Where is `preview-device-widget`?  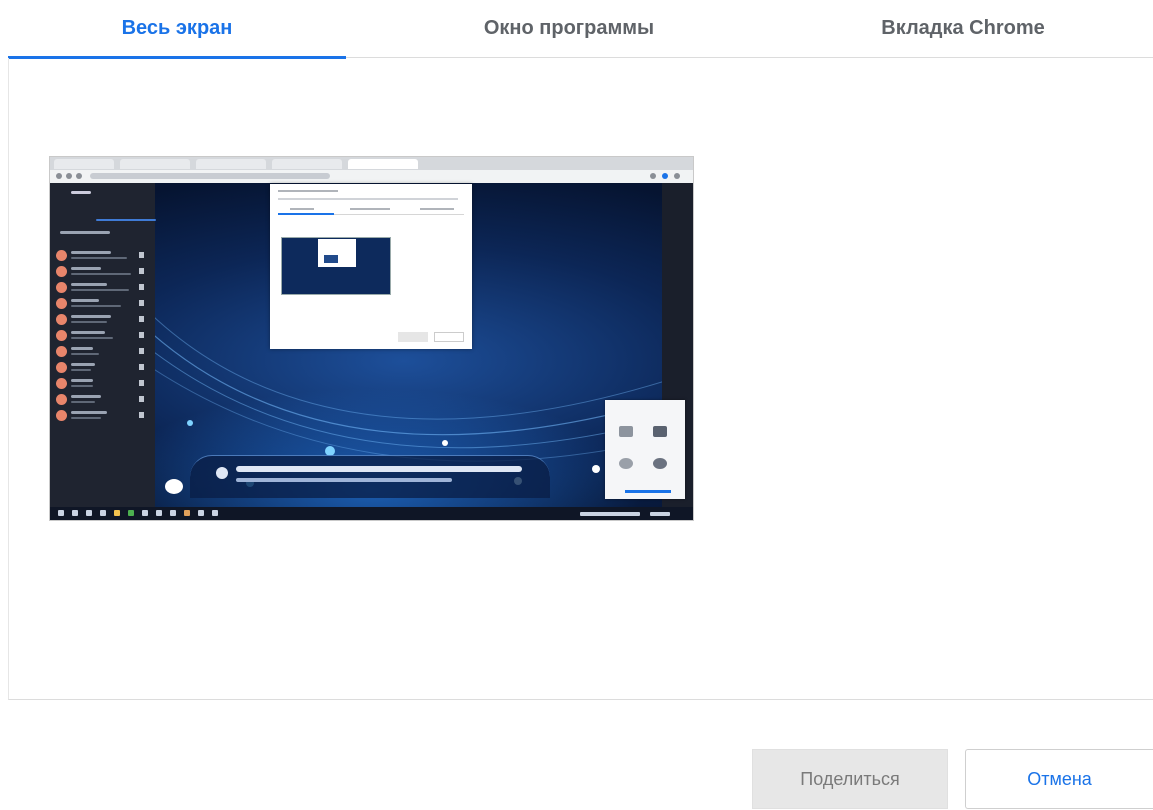
preview-device-widget is located at coordinates (645, 449).